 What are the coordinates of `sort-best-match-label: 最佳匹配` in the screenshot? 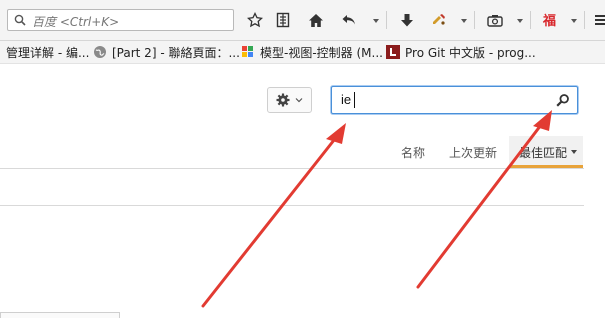 It's located at (543, 153).